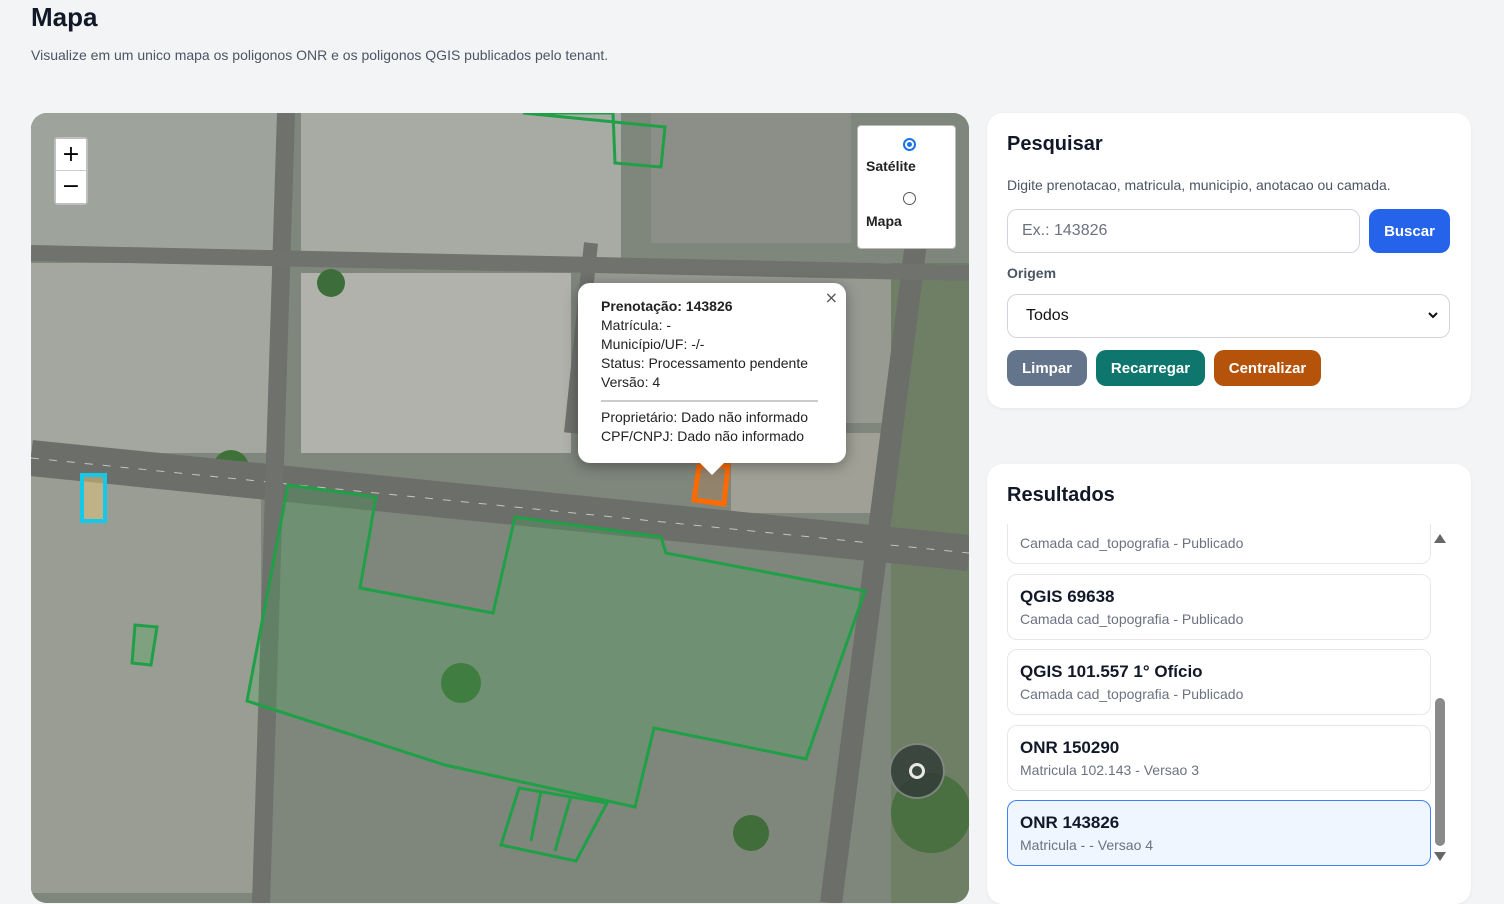 This screenshot has height=904, width=1504. What do you see at coordinates (1440, 538) in the screenshot?
I see `scroll-up-icon` at bounding box center [1440, 538].